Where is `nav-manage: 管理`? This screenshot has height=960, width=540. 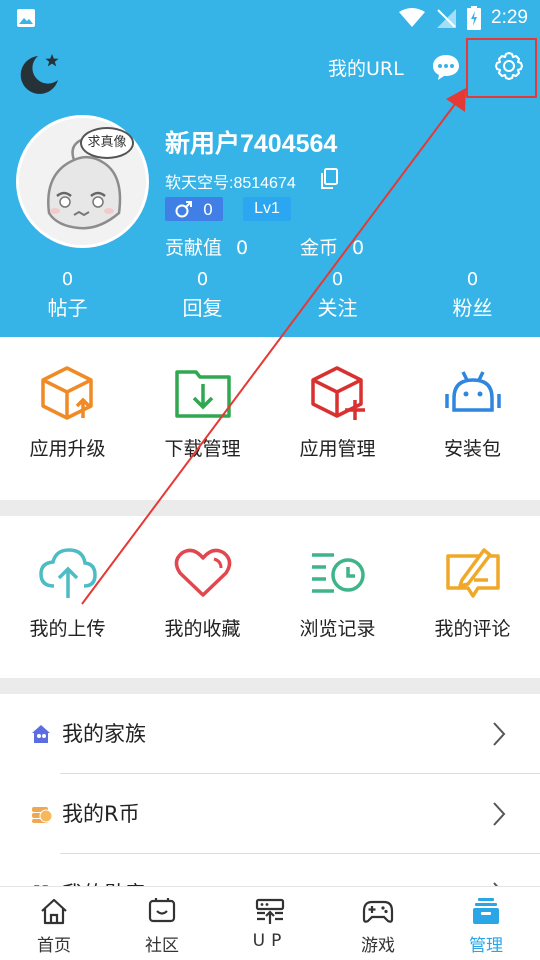 nav-manage: 管理 is located at coordinates (486, 923).